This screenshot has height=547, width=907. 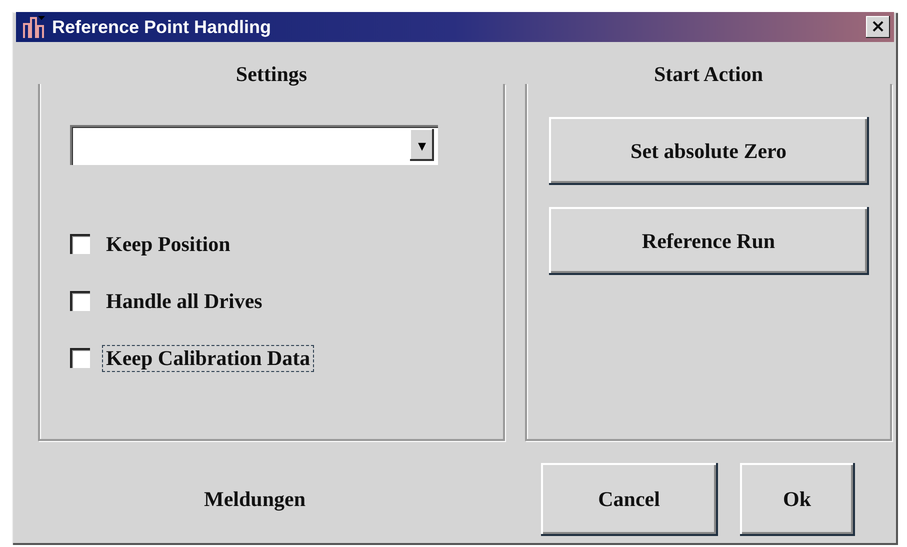 What do you see at coordinates (168, 244) in the screenshot?
I see `checkbox-label: Keep Position` at bounding box center [168, 244].